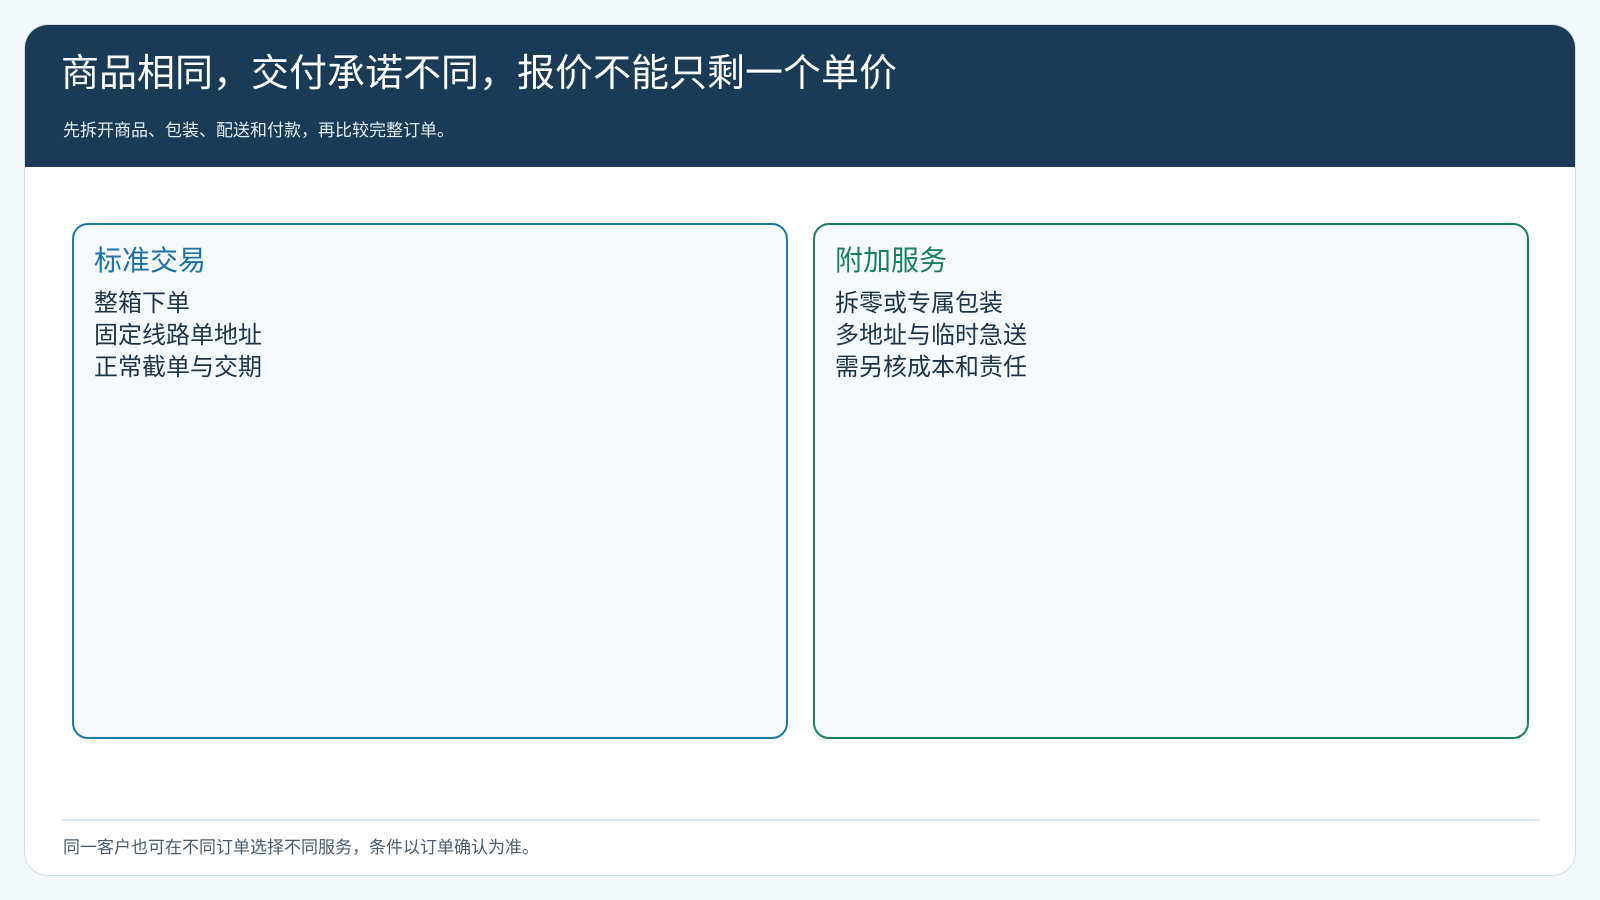  Describe the element at coordinates (301, 848) in the screenshot. I see `footer-note: 同一客户也可在不同订单选择不同服务，条件以订单确认为准。` at that location.